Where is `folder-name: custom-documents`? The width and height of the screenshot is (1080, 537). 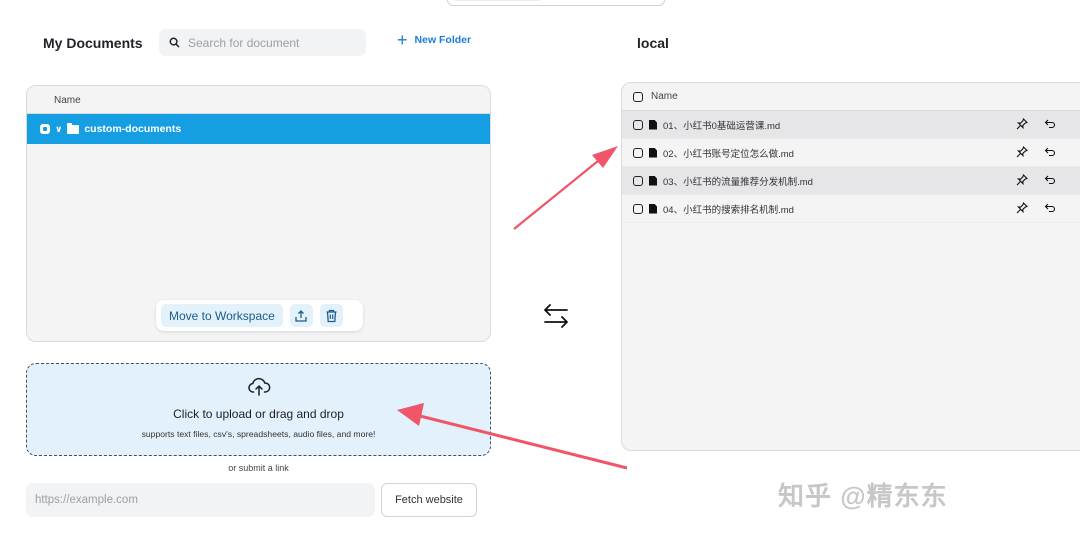 folder-name: custom-documents is located at coordinates (133, 129).